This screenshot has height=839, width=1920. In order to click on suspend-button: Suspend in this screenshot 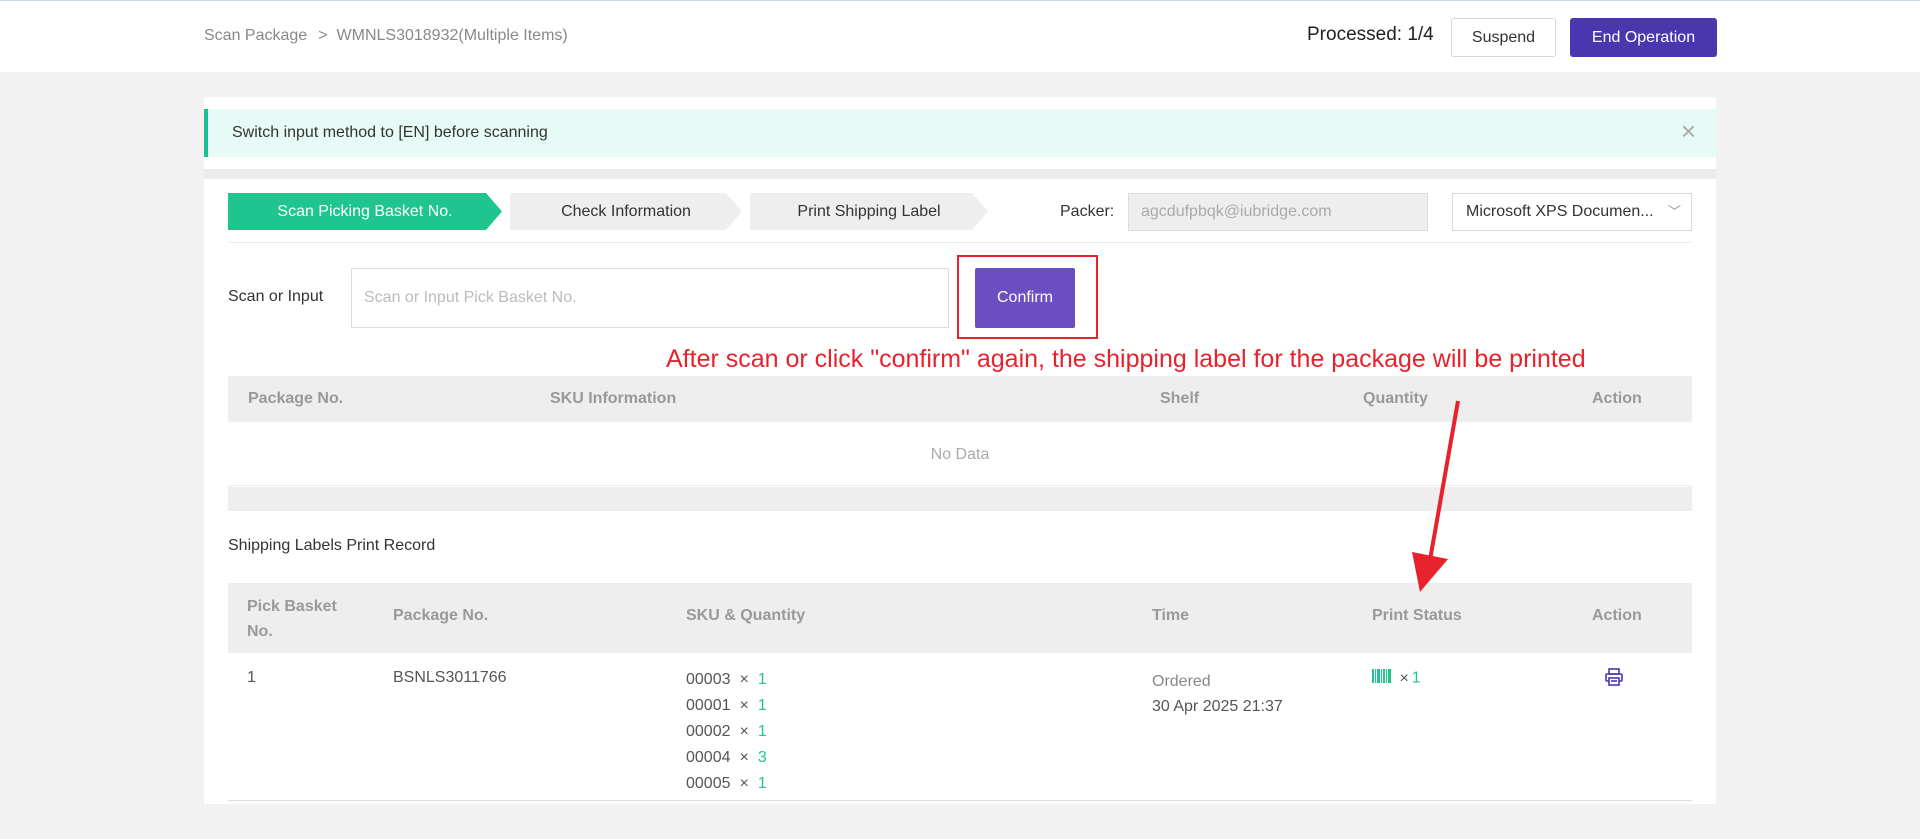, I will do `click(1503, 37)`.